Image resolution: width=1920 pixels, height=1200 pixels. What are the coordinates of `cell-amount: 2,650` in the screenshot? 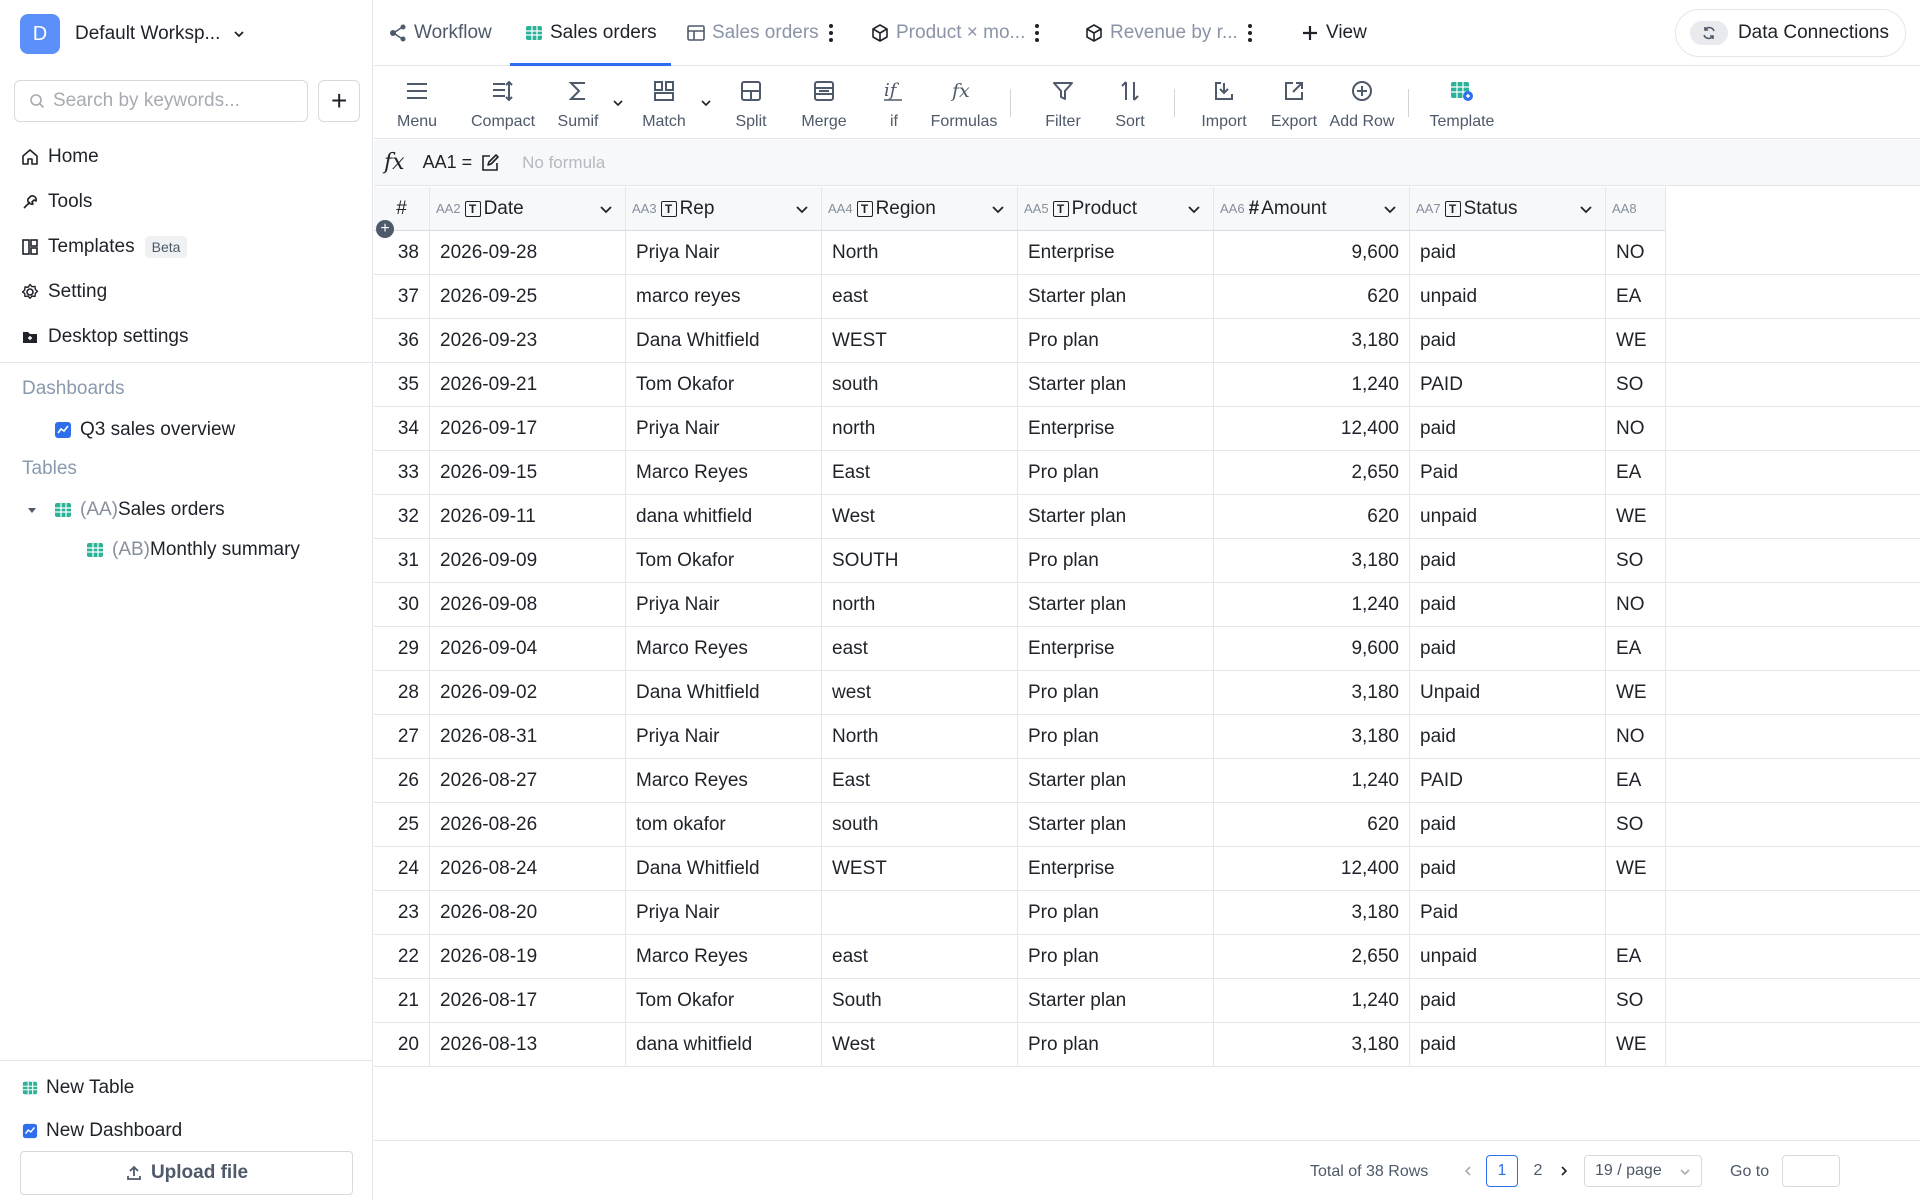 It's located at (1312, 956).